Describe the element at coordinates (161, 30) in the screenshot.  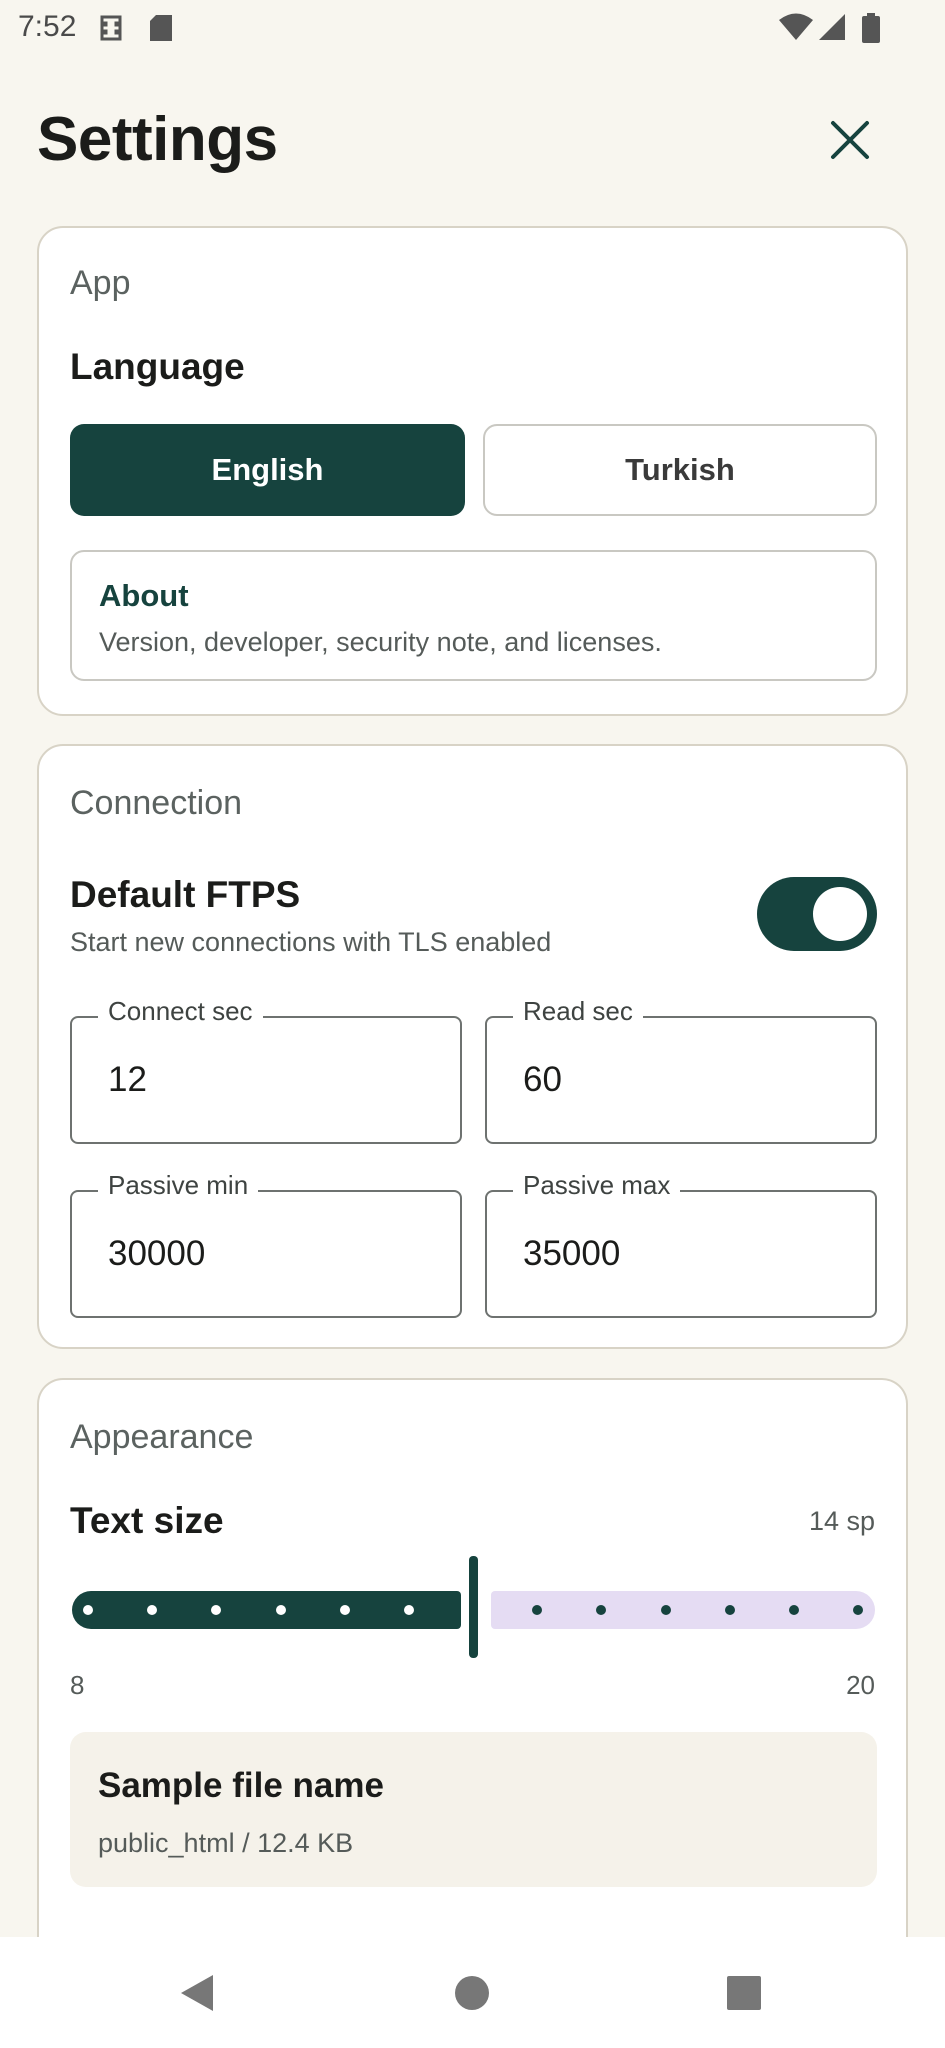
I see `sd-card-icon` at that location.